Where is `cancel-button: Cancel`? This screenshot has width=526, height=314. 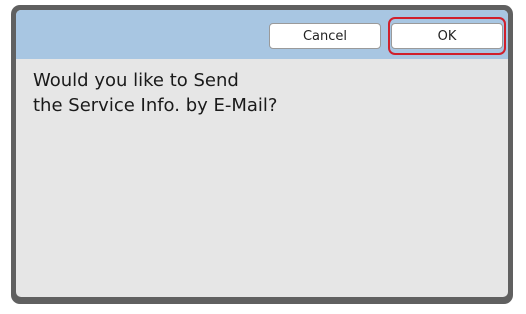
cancel-button: Cancel is located at coordinates (325, 36).